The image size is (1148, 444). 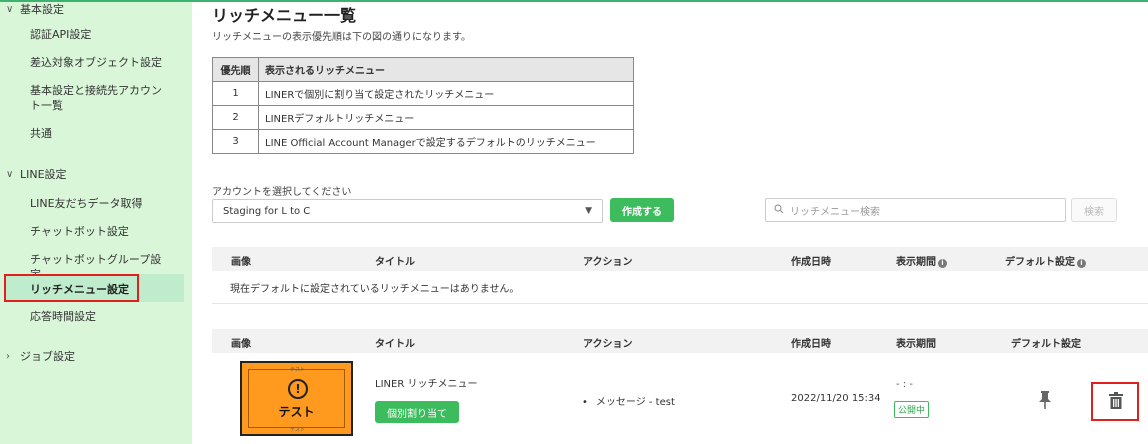 I want to click on column-default-label: デフォルト設定, so click(x=1040, y=262).